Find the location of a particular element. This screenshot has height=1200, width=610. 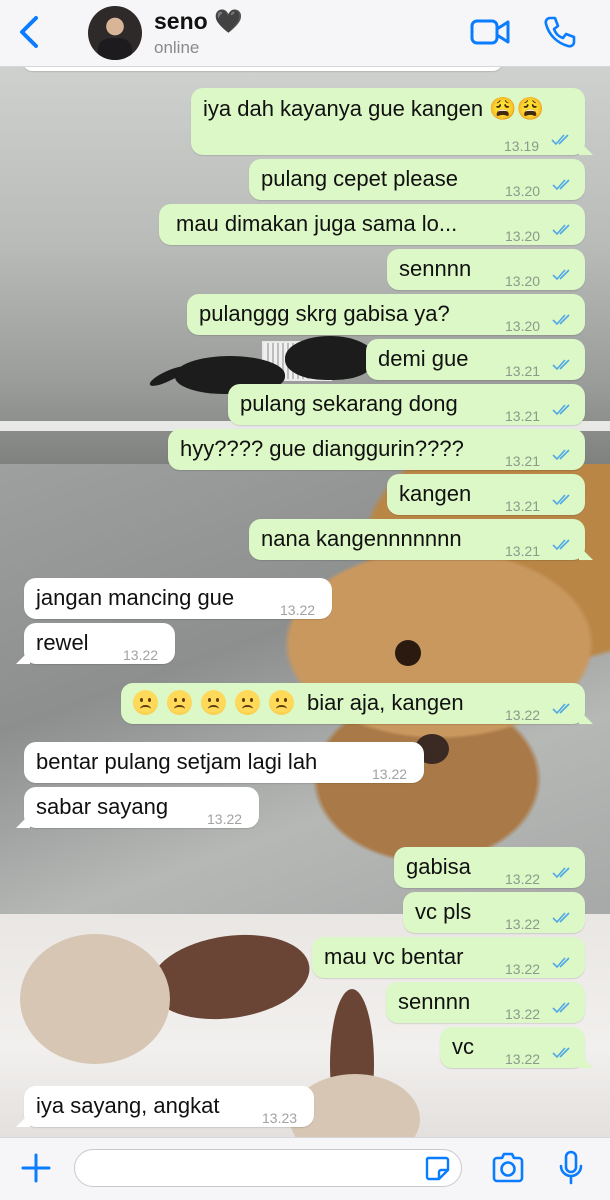

back-chevron-icon is located at coordinates (29, 32).